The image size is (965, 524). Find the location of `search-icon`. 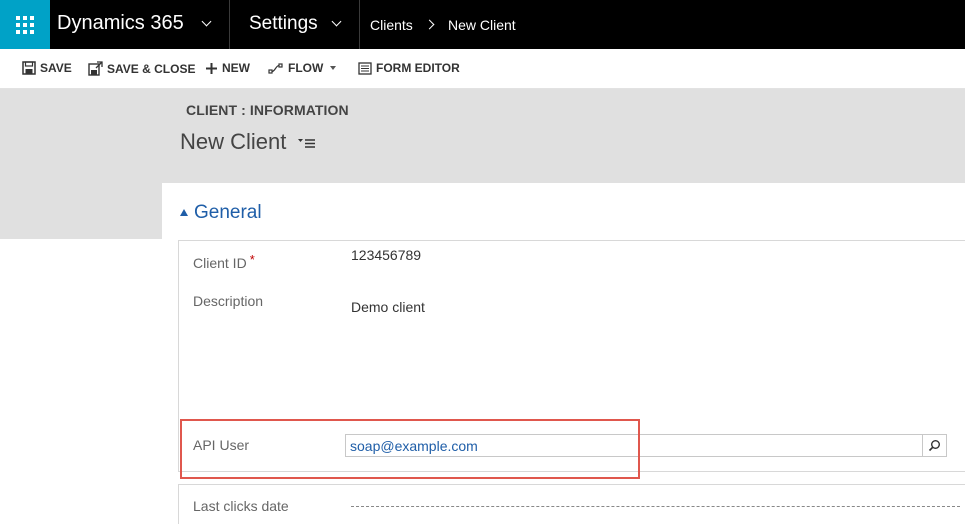

search-icon is located at coordinates (934, 446).